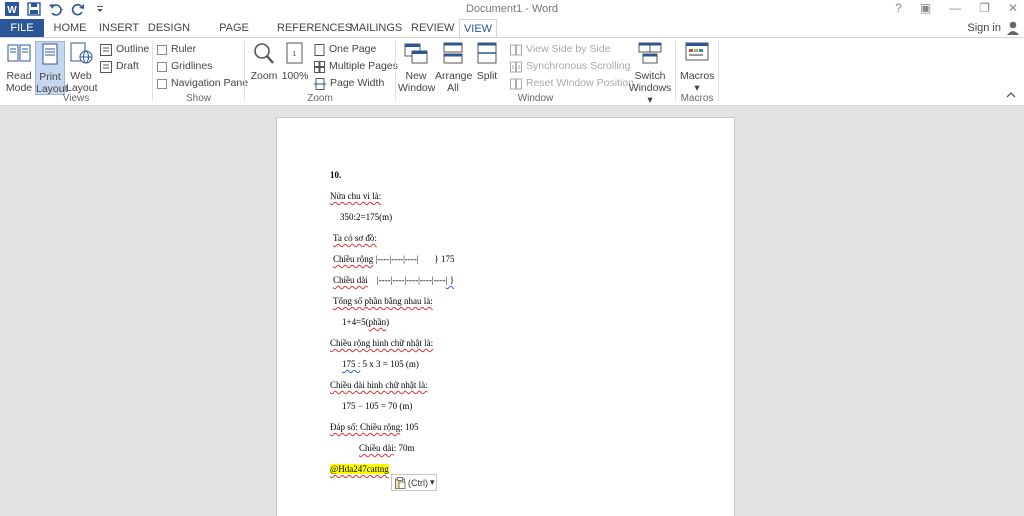 The width and height of the screenshot is (1024, 516). Describe the element at coordinates (1013, 8) in the screenshot. I see `close-button: ✕` at that location.